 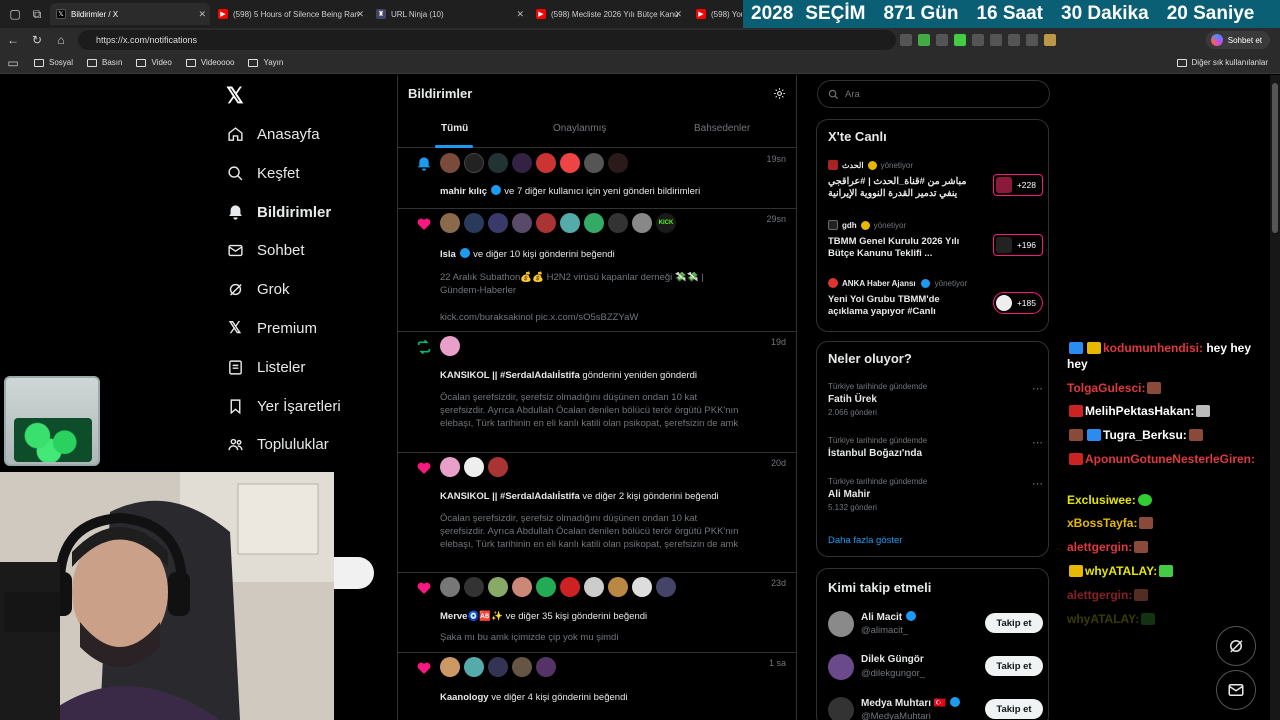 What do you see at coordinates (449, 14) in the screenshot?
I see `tab-url-ninja: ♜ URL Ninja (10) ✕` at bounding box center [449, 14].